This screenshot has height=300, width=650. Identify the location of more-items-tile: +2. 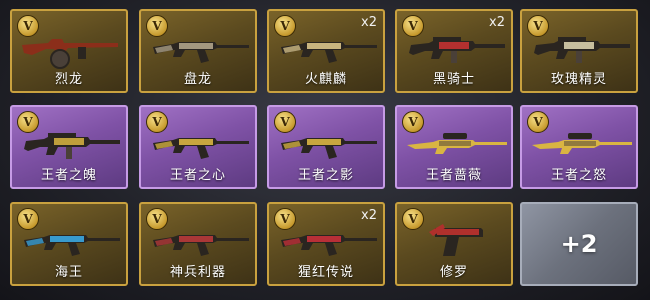
(579, 244).